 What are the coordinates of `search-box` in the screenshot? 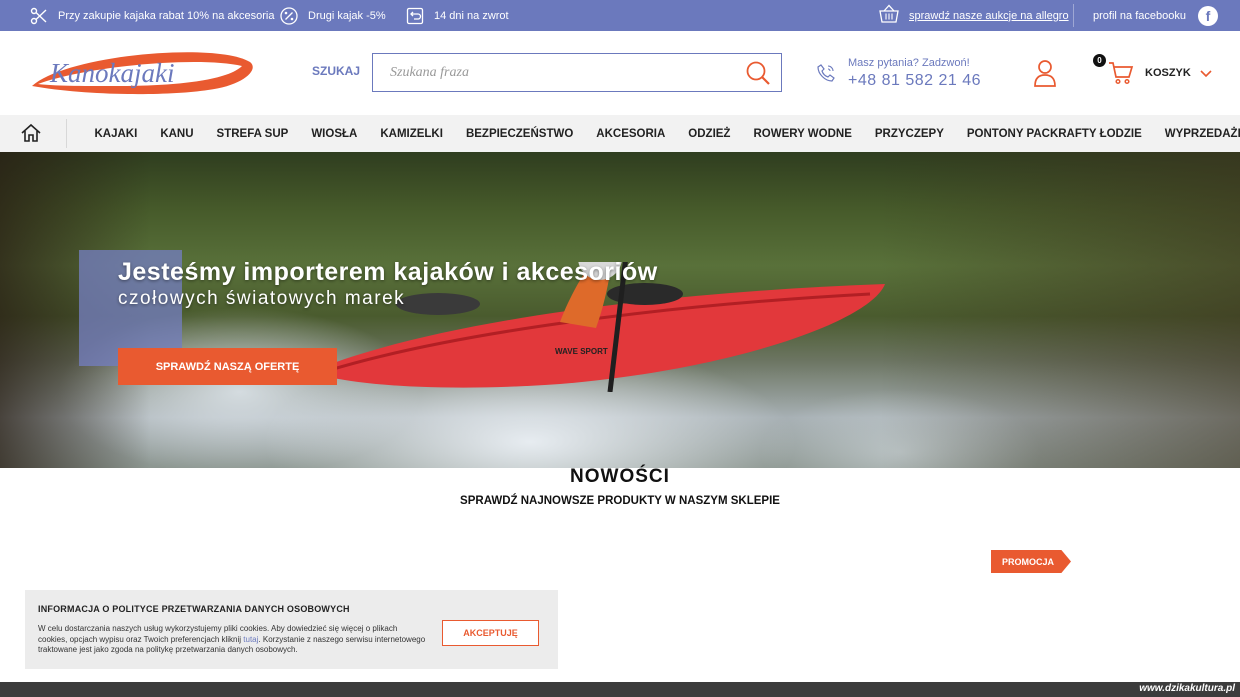 It's located at (577, 72).